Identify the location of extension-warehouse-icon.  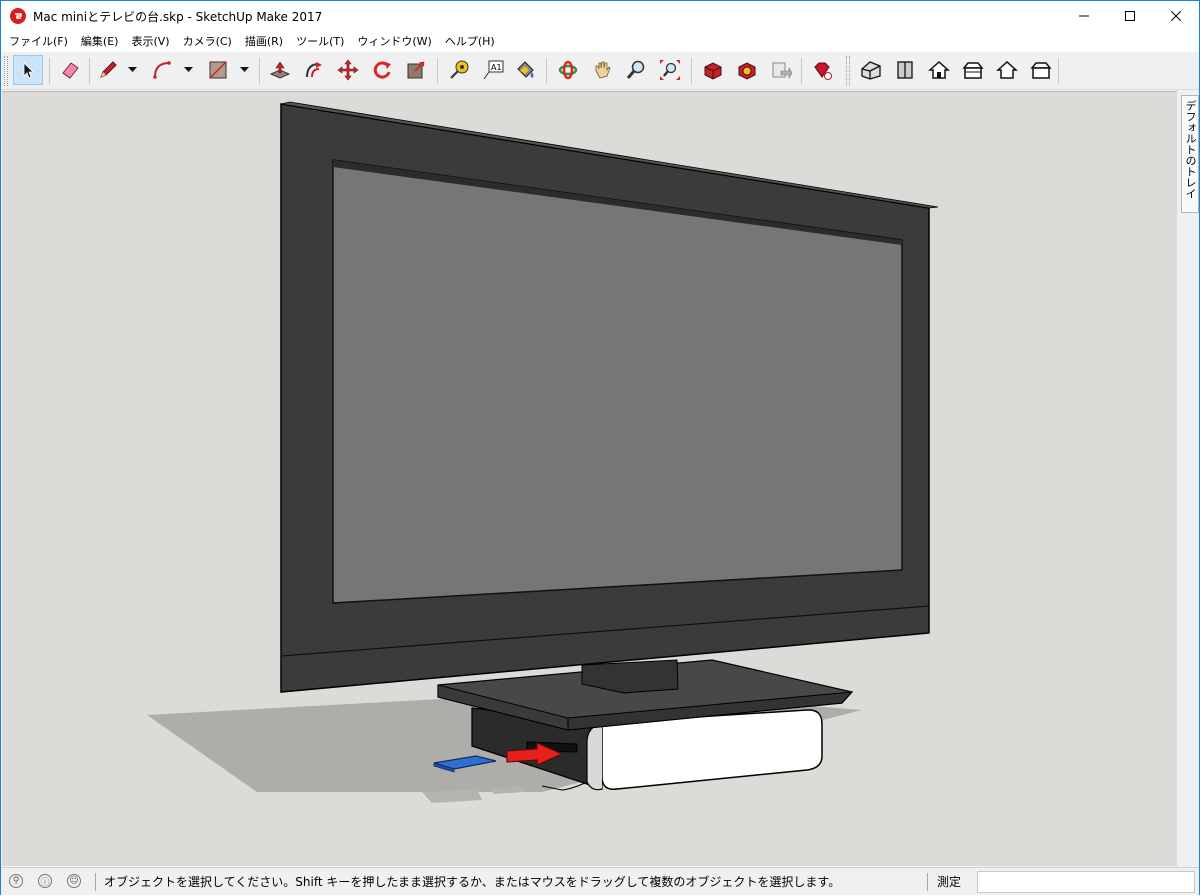
(747, 71).